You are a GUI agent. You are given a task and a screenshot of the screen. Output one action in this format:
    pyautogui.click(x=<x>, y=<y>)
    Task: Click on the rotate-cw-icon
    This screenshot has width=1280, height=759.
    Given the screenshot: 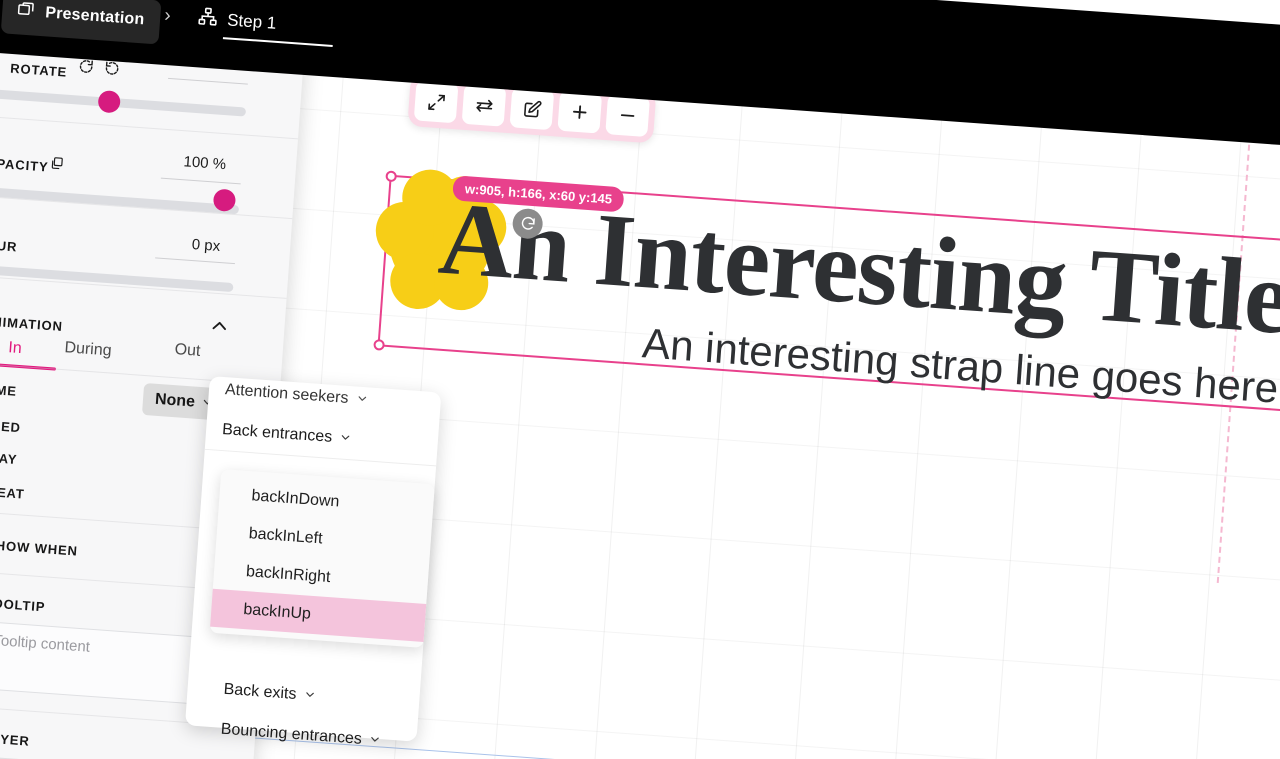 What is the action you would take?
    pyautogui.click(x=86, y=68)
    